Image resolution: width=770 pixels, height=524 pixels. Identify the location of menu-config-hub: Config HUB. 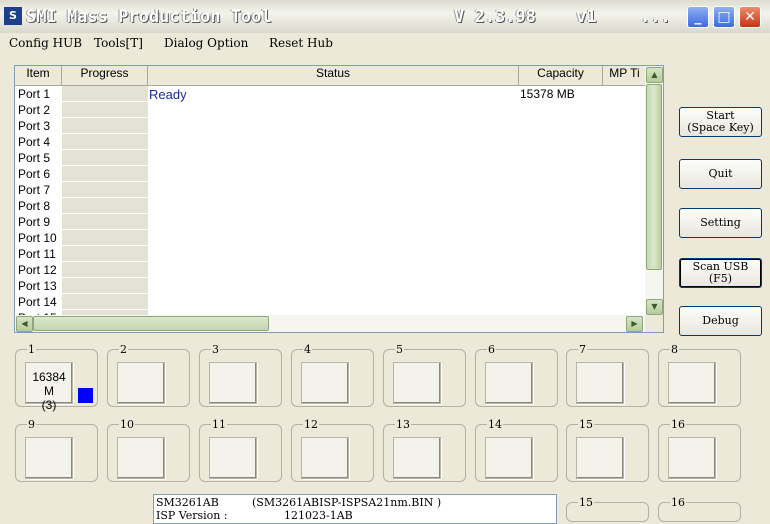
(45, 43).